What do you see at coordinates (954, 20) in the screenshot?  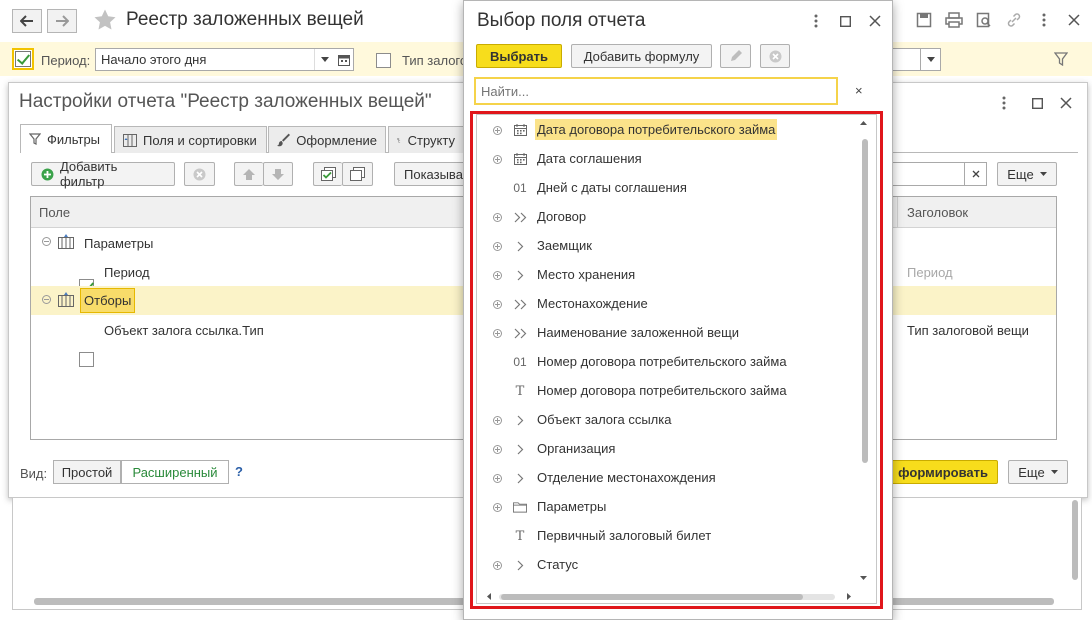 I see `print-icon` at bounding box center [954, 20].